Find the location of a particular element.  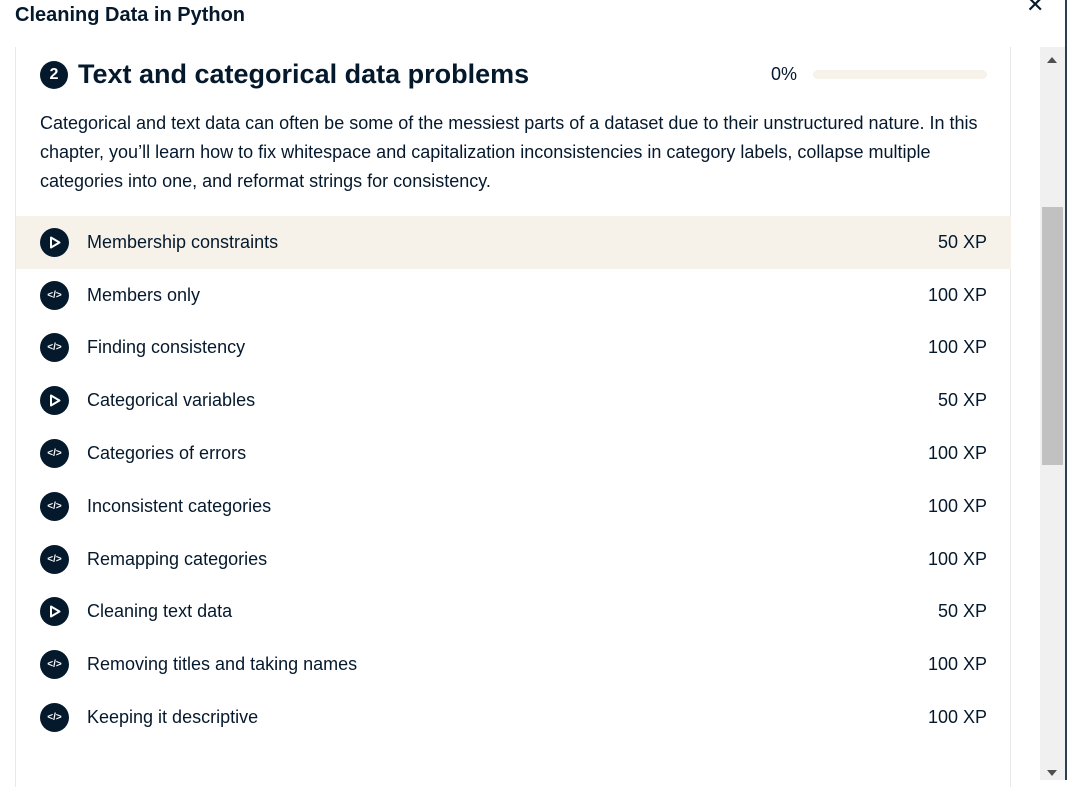

exercise-label: Categorical variables is located at coordinates (171, 400).